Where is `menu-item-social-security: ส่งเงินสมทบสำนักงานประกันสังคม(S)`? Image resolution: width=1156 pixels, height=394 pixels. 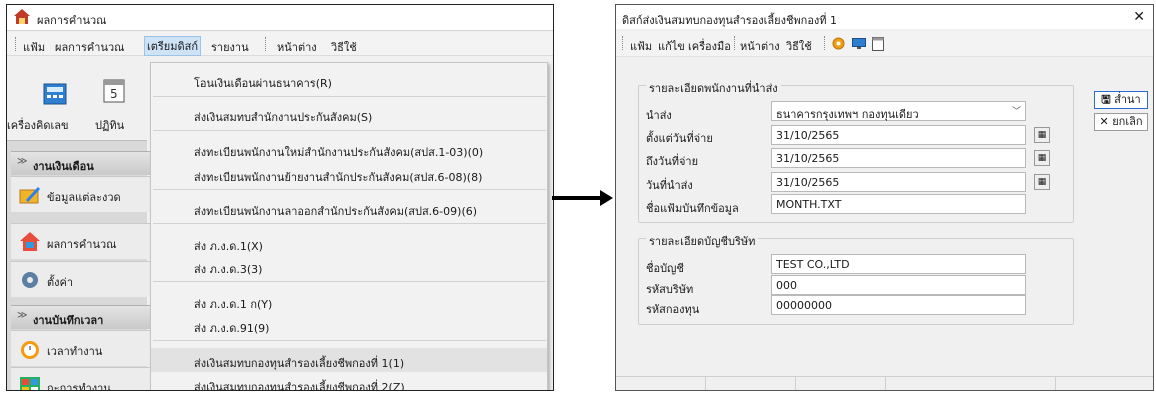 menu-item-social-security: ส่งเงินสมทบสำนักงานประกันสังคม(S) is located at coordinates (349, 114).